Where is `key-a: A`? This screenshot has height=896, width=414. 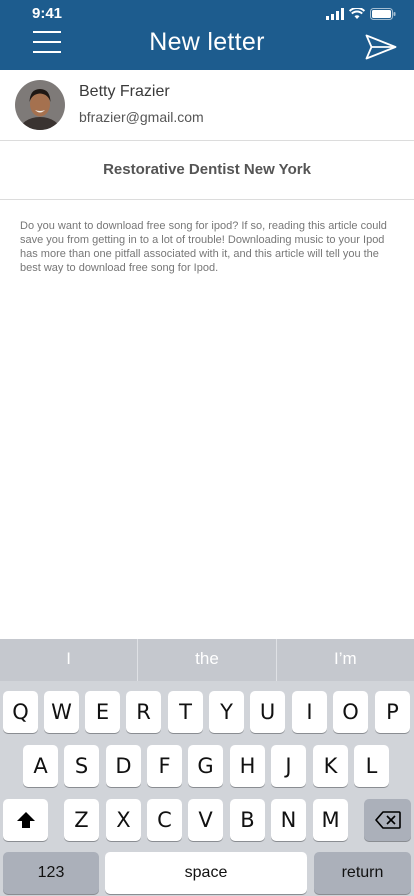
key-a: A is located at coordinates (40, 766).